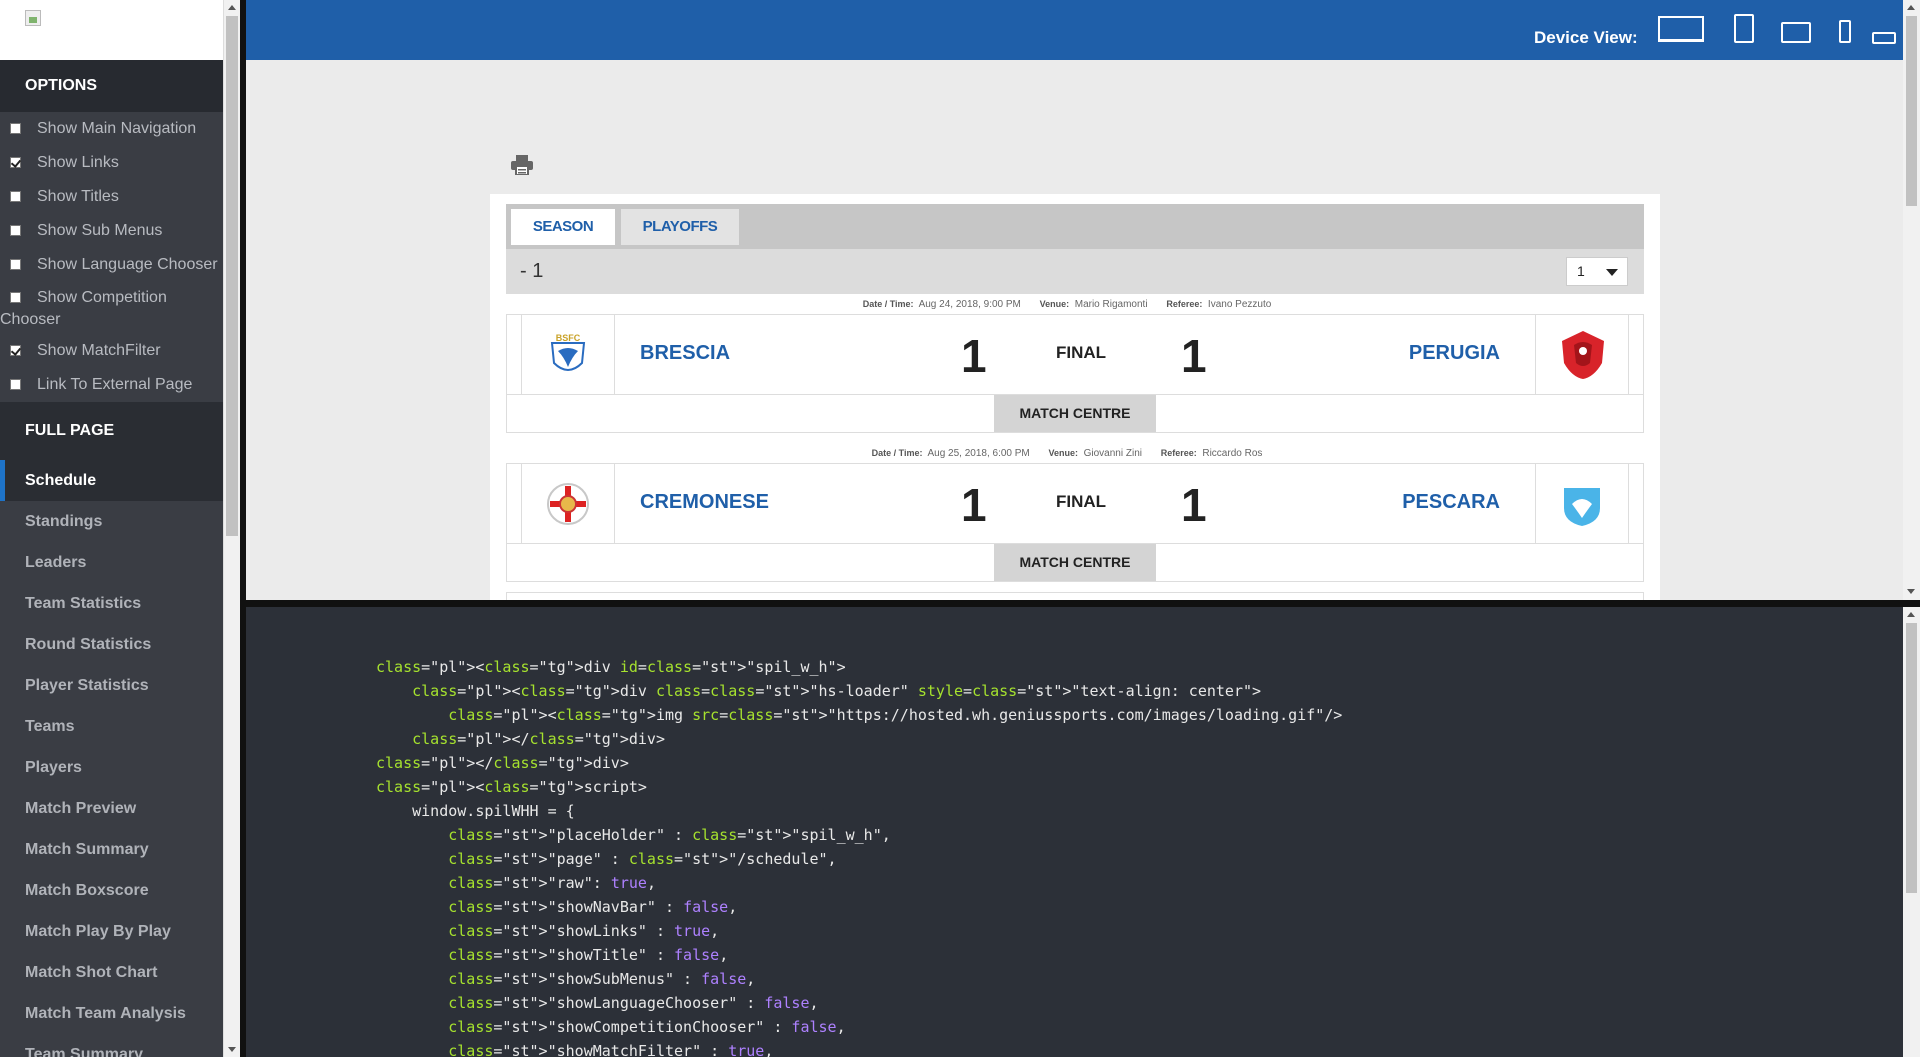 The height and width of the screenshot is (1057, 1920). I want to click on sidebar-item-players: Players, so click(111, 767).